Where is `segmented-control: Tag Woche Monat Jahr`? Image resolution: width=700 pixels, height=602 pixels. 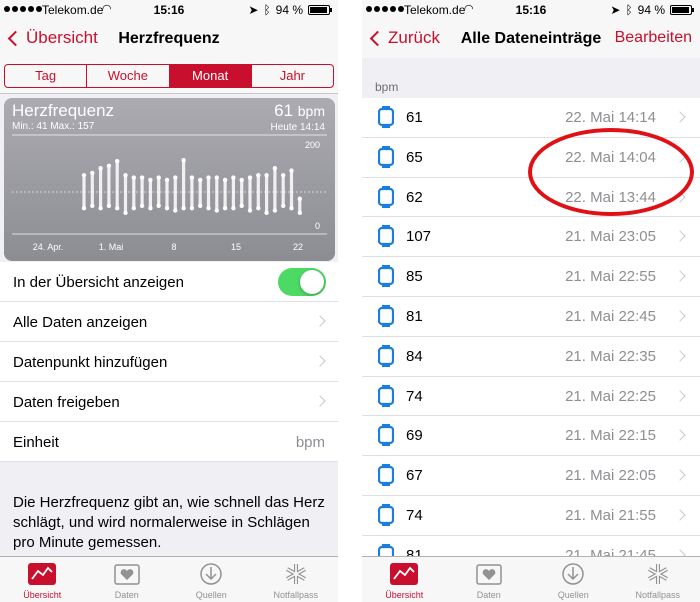
segmented-control: Tag Woche Monat Jahr is located at coordinates (169, 76).